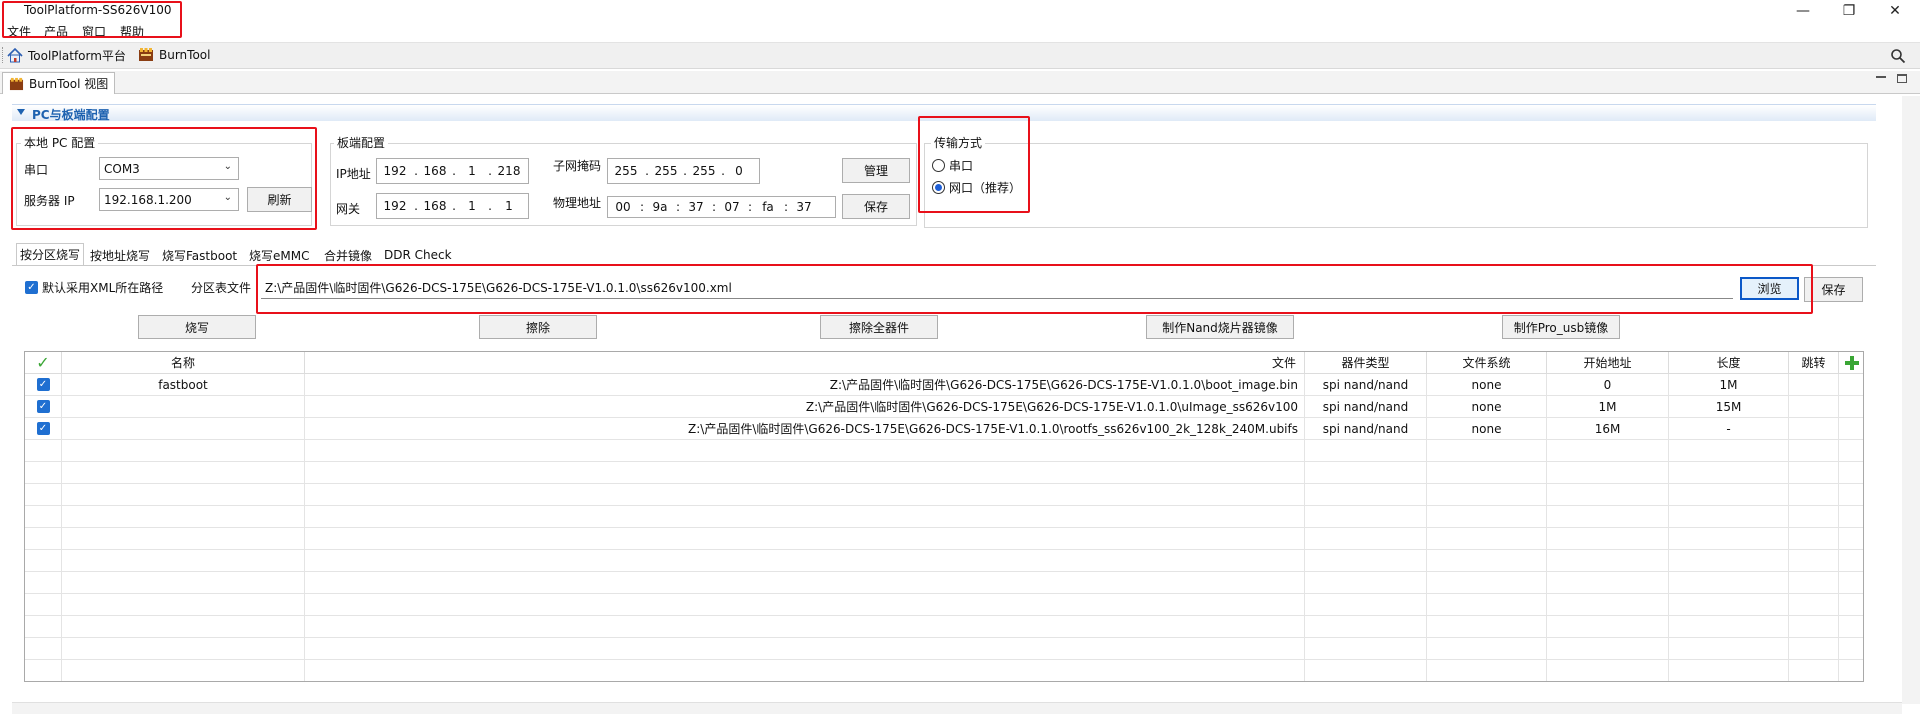  Describe the element at coordinates (94, 287) in the screenshot. I see `use-xml-path-checkbox: ✓ 默认采用XML所在路径` at that location.